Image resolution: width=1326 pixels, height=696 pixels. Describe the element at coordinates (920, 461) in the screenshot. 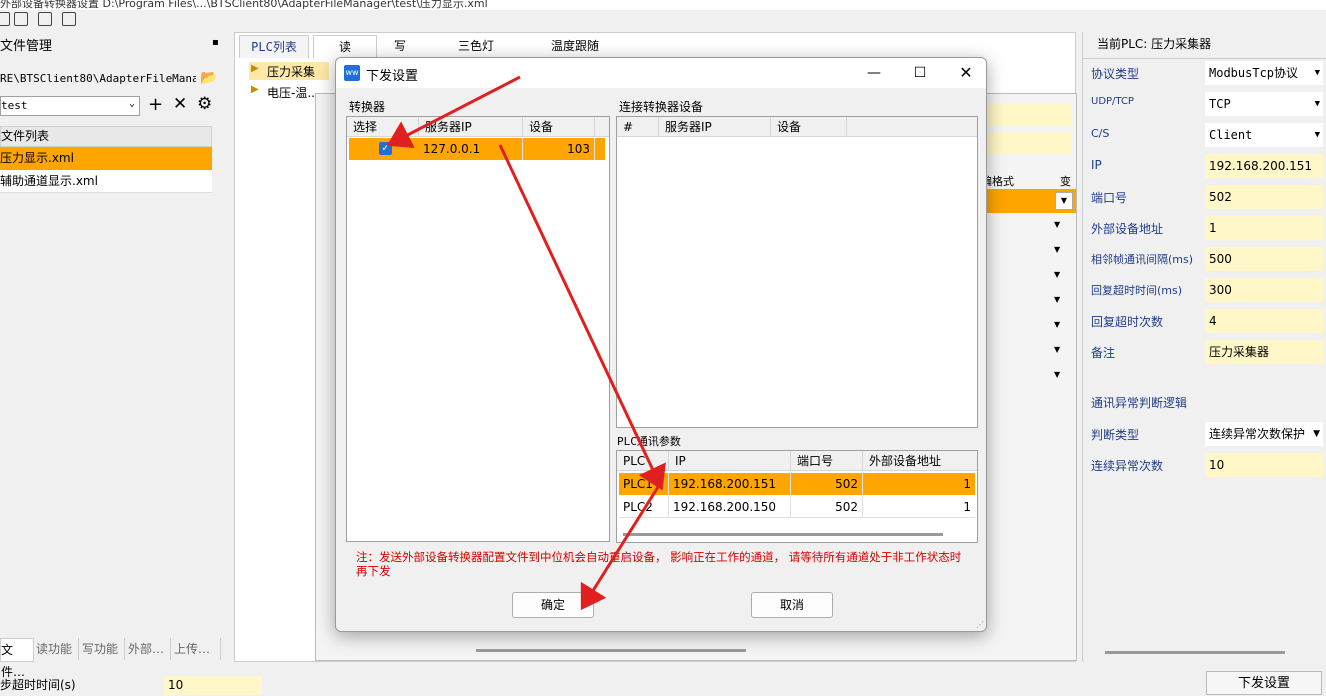

I see `column-header: 外部设备地址` at that location.